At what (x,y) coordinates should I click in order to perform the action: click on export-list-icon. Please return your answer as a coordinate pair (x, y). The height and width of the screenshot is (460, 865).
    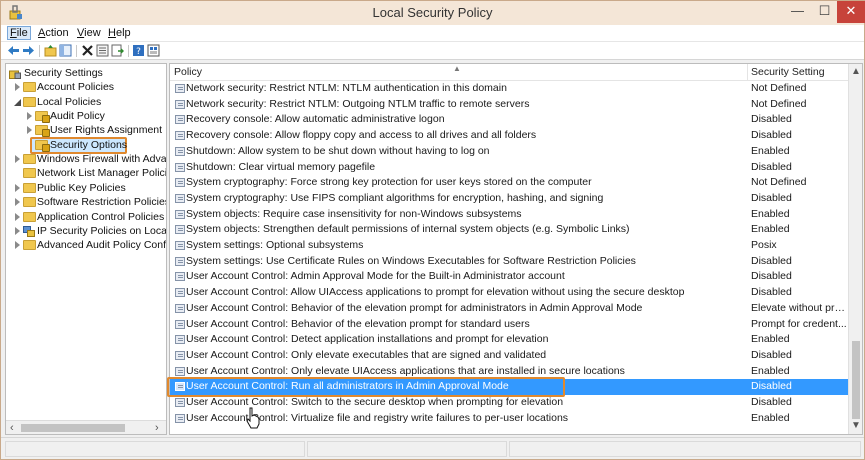
    Looking at the image, I should click on (117, 50).